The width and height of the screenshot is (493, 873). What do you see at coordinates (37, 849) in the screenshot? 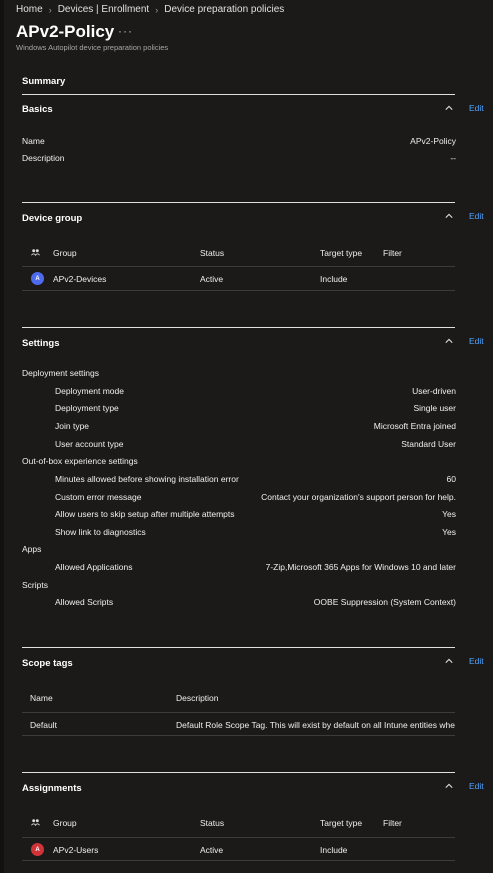
I see `user-group-avatar: A` at bounding box center [37, 849].